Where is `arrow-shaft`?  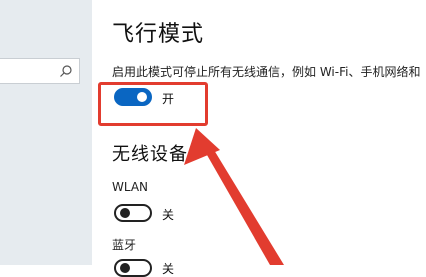
arrow-shaft is located at coordinates (245, 207).